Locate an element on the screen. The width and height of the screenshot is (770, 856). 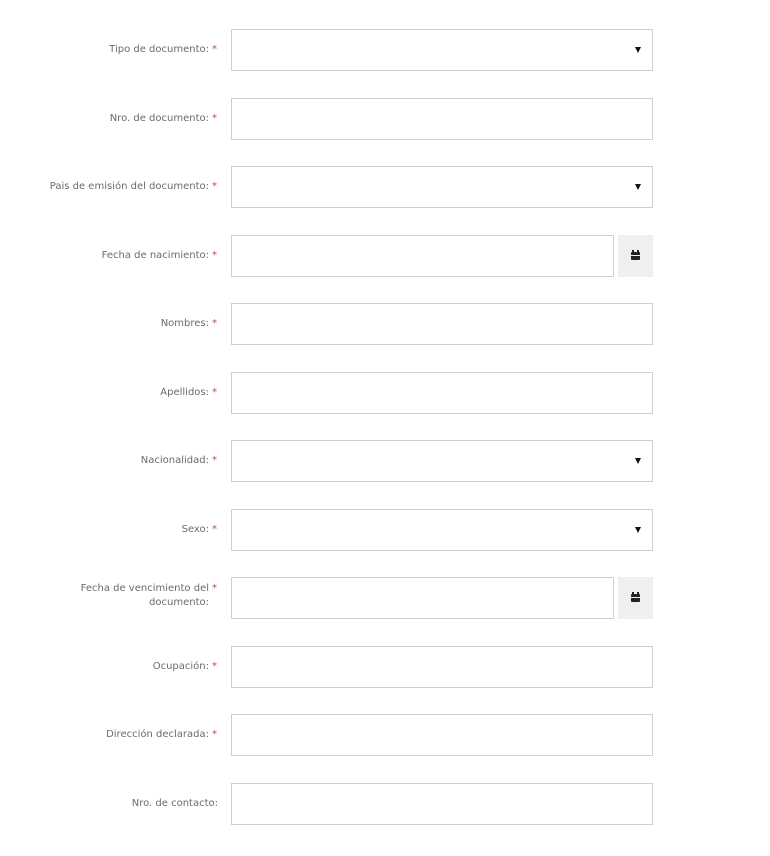
pais-emision-select is located at coordinates (442, 187).